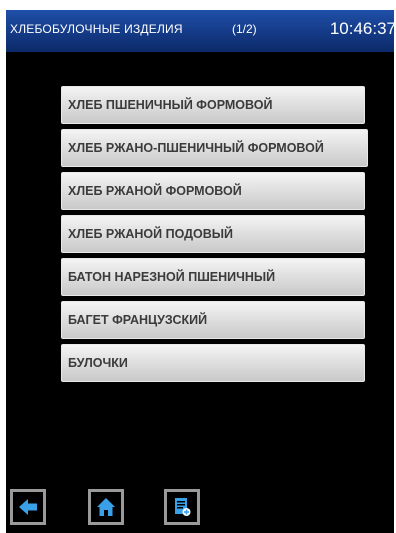 This screenshot has height=533, width=396. What do you see at coordinates (213, 320) in the screenshot?
I see `product-button-french-baguette: БАГЕТ ФРАНЦУЗСКИЙ` at bounding box center [213, 320].